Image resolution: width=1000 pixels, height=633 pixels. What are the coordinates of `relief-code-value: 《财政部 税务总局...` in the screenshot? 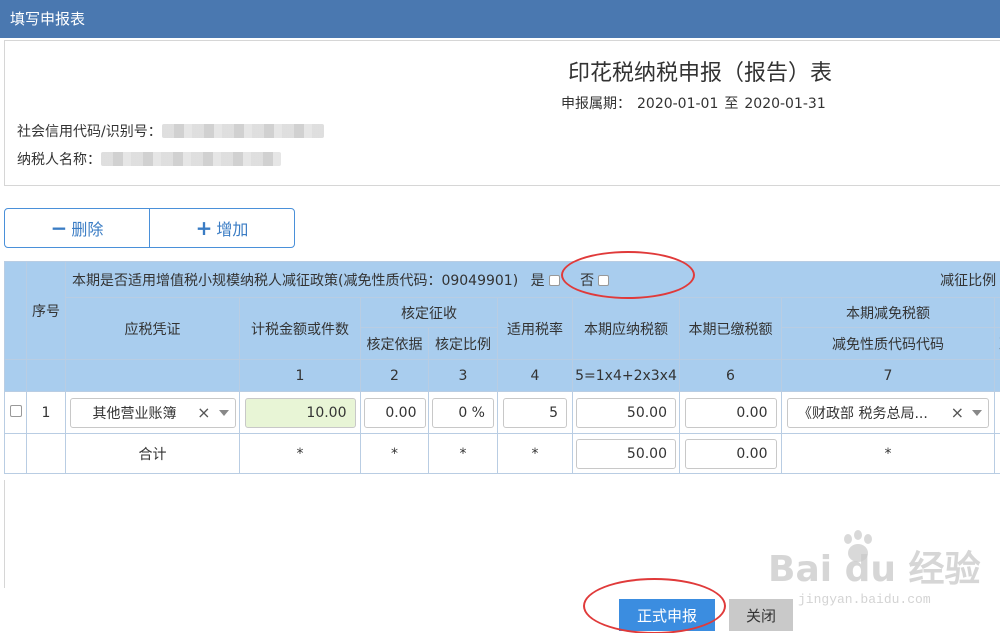 It's located at (863, 413).